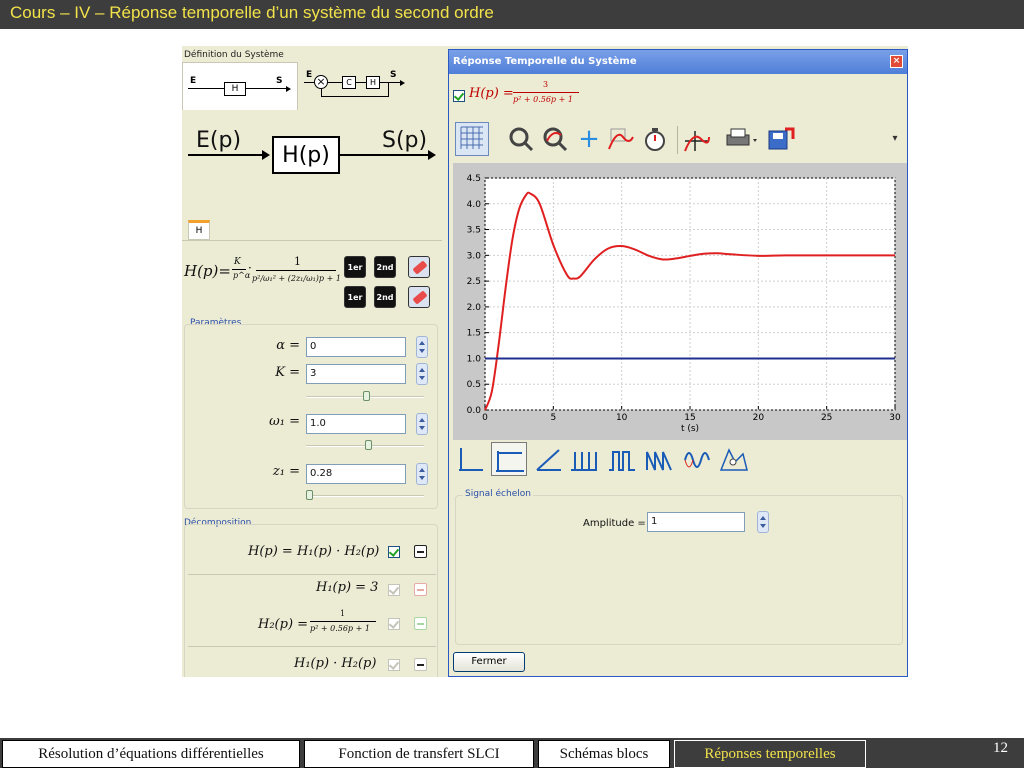 This screenshot has height=768, width=1024. What do you see at coordinates (373, 82) in the screenshot?
I see `loop-block-h: H` at bounding box center [373, 82].